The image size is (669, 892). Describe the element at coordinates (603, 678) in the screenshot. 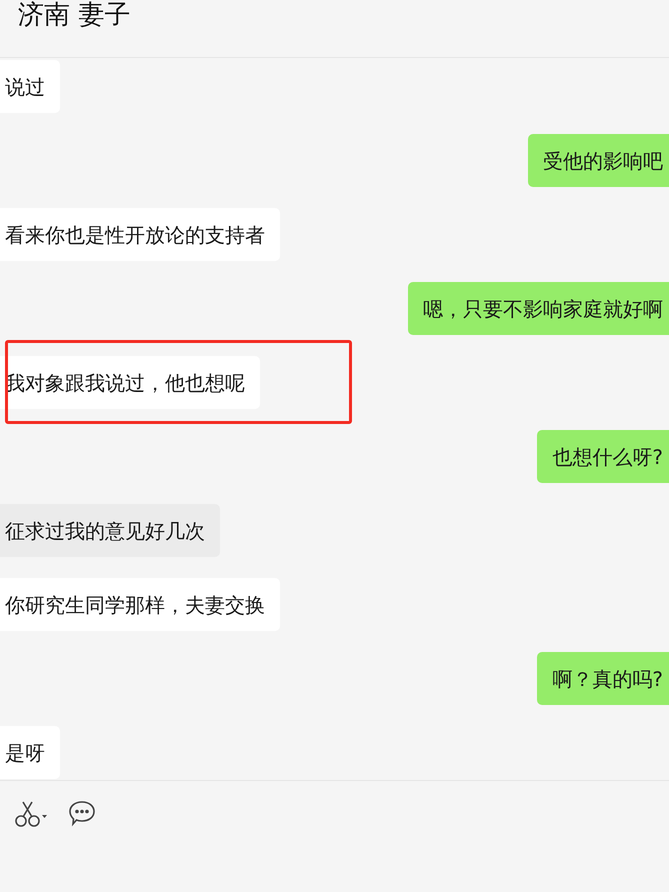

I see `message-bubble: 啊？真的吗?` at that location.